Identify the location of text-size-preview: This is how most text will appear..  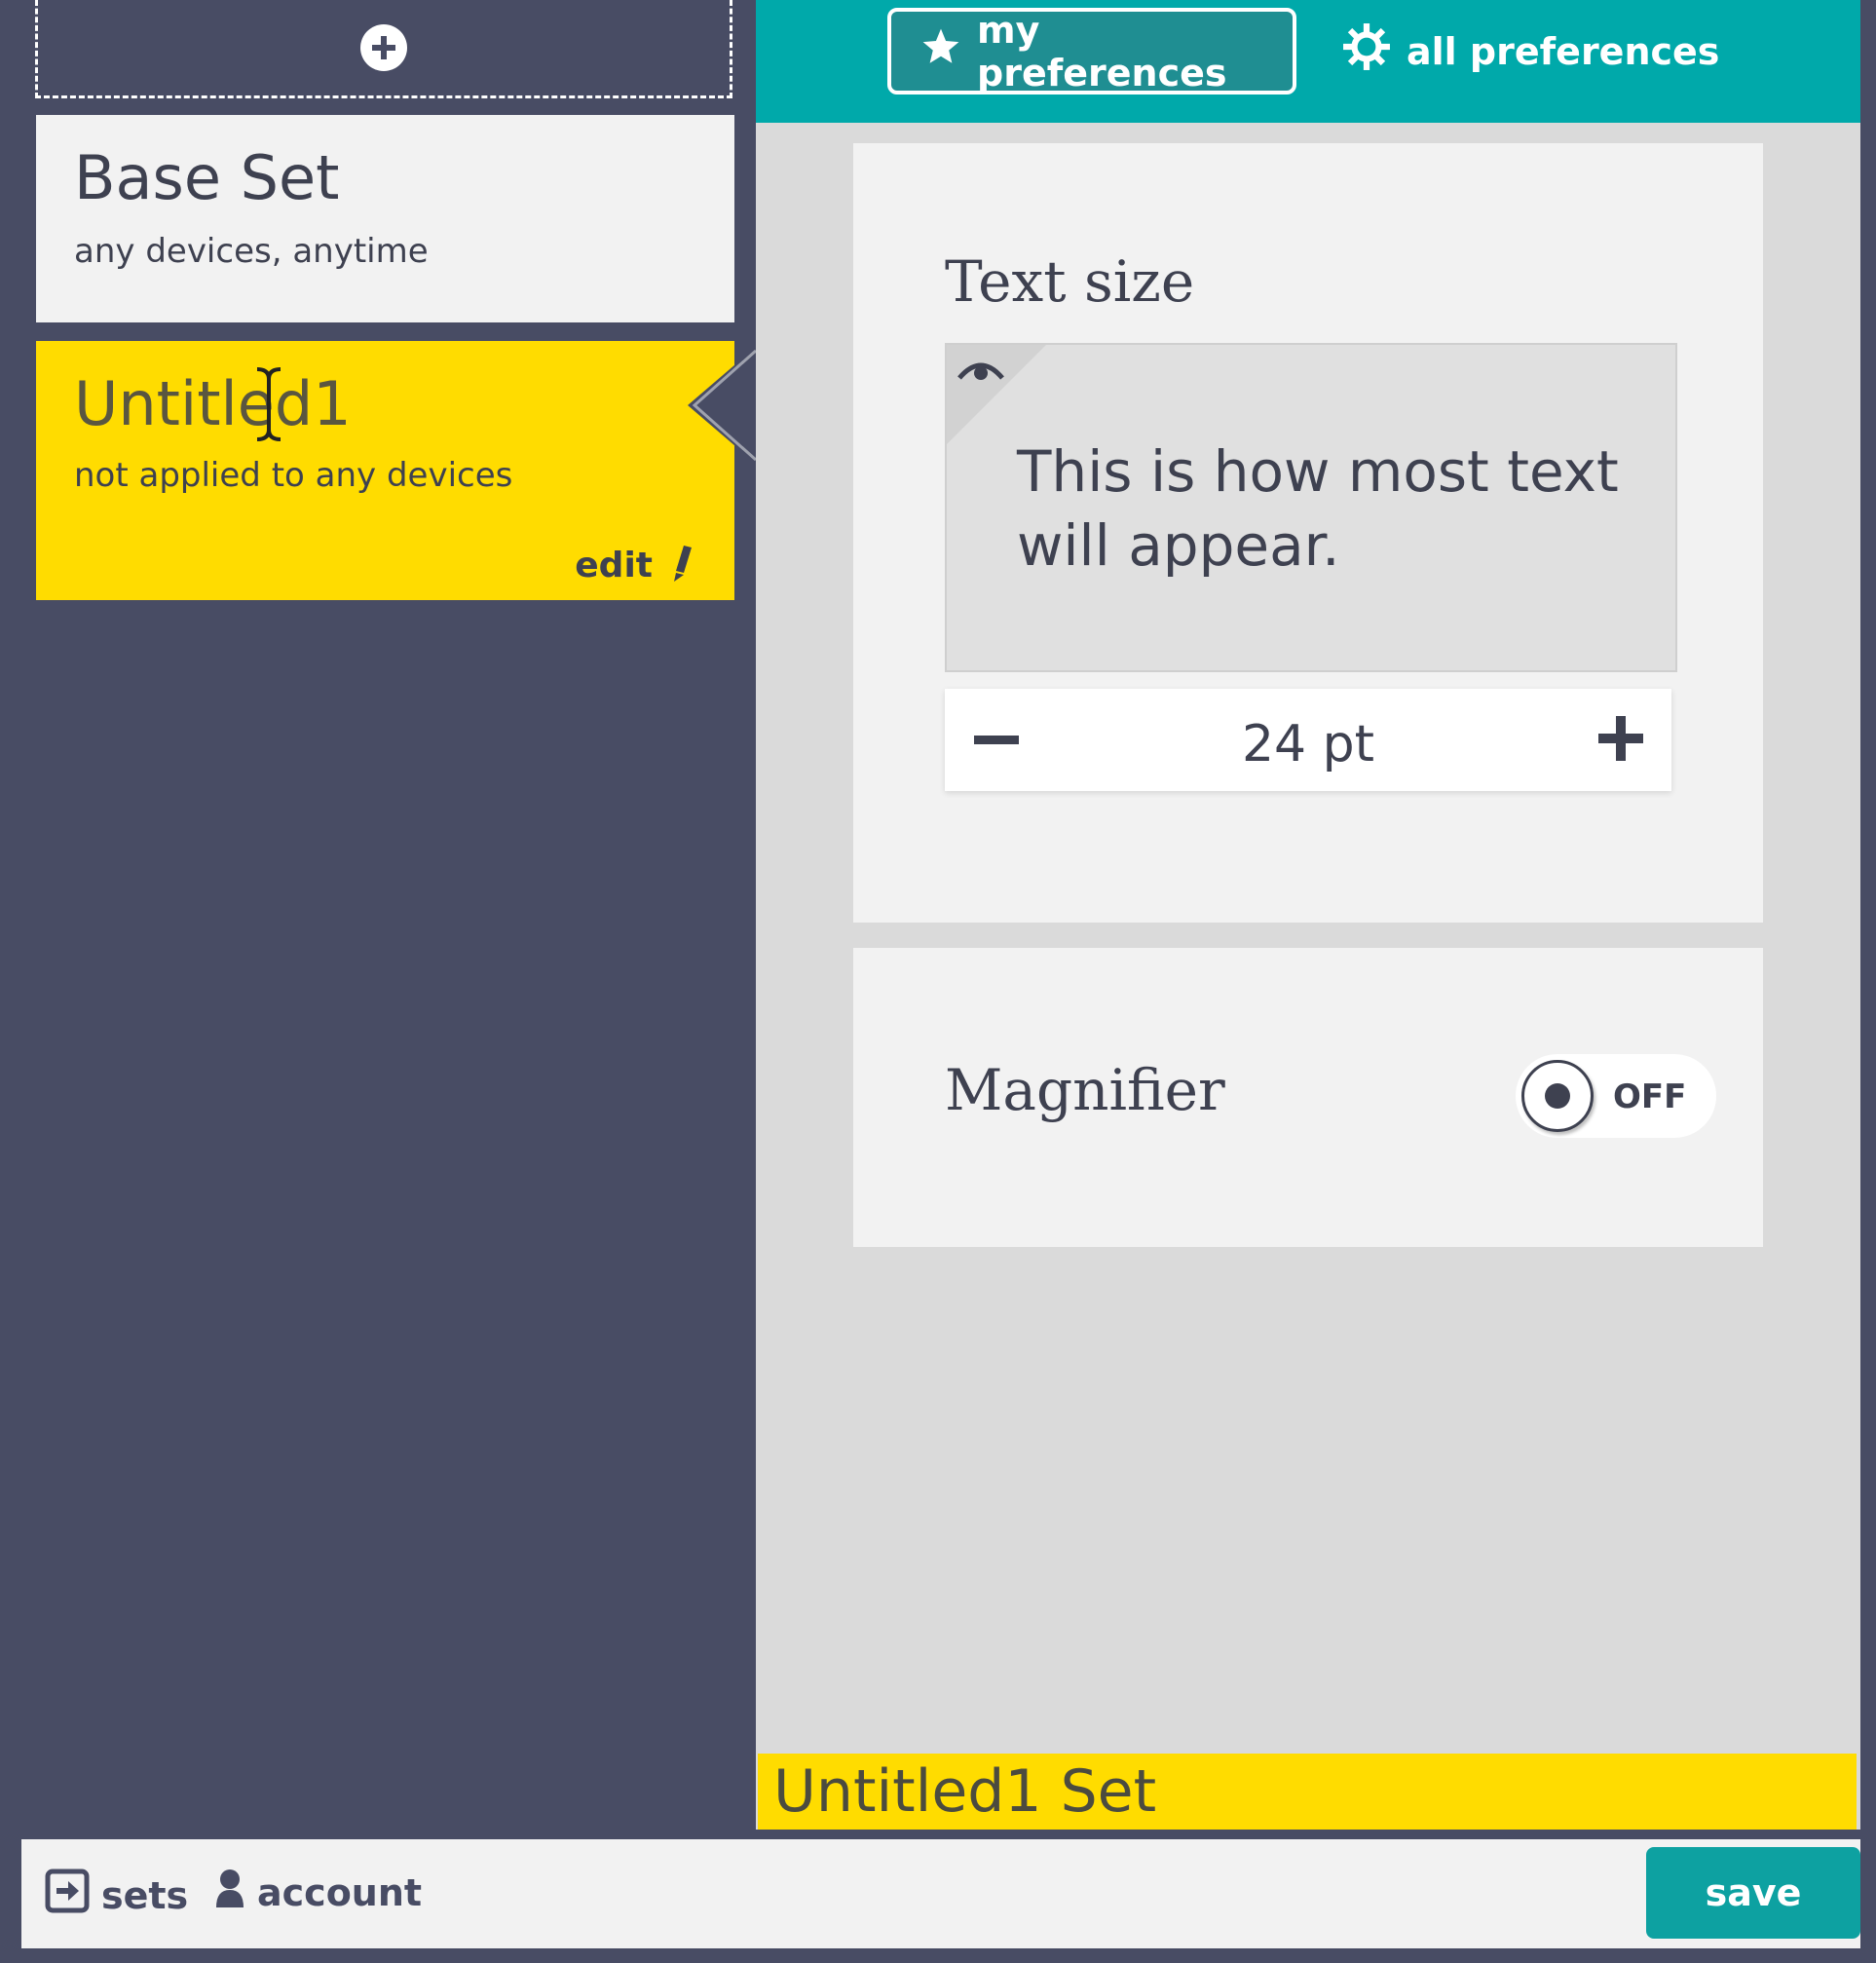
(1311, 507).